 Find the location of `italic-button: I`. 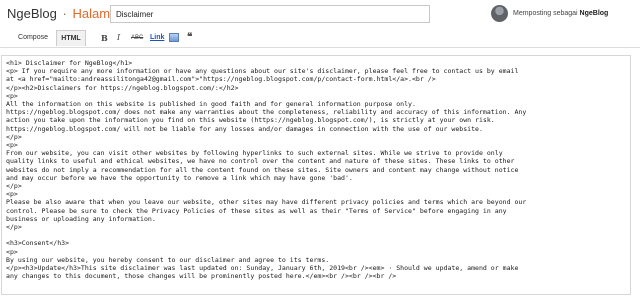

italic-button: I is located at coordinates (118, 38).